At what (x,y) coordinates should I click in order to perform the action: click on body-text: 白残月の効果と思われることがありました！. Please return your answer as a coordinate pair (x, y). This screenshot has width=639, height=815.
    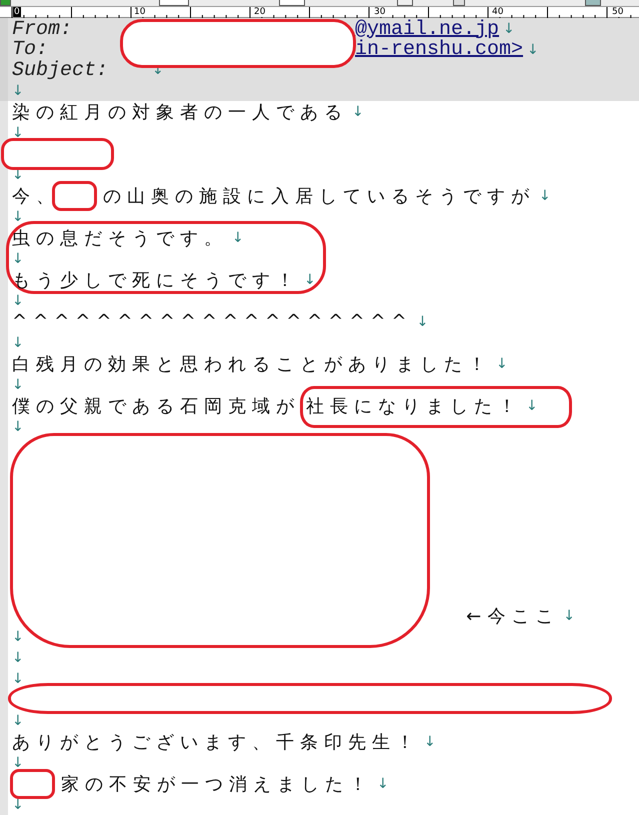
    Looking at the image, I should click on (252, 364).